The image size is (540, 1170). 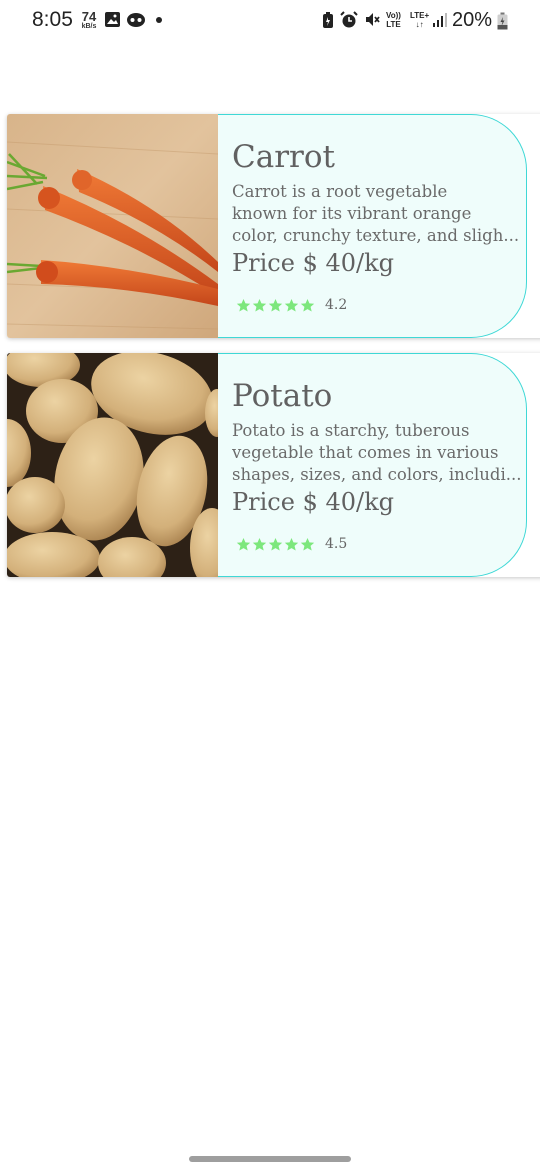 I want to click on network-speed-value: 74, so click(x=89, y=16).